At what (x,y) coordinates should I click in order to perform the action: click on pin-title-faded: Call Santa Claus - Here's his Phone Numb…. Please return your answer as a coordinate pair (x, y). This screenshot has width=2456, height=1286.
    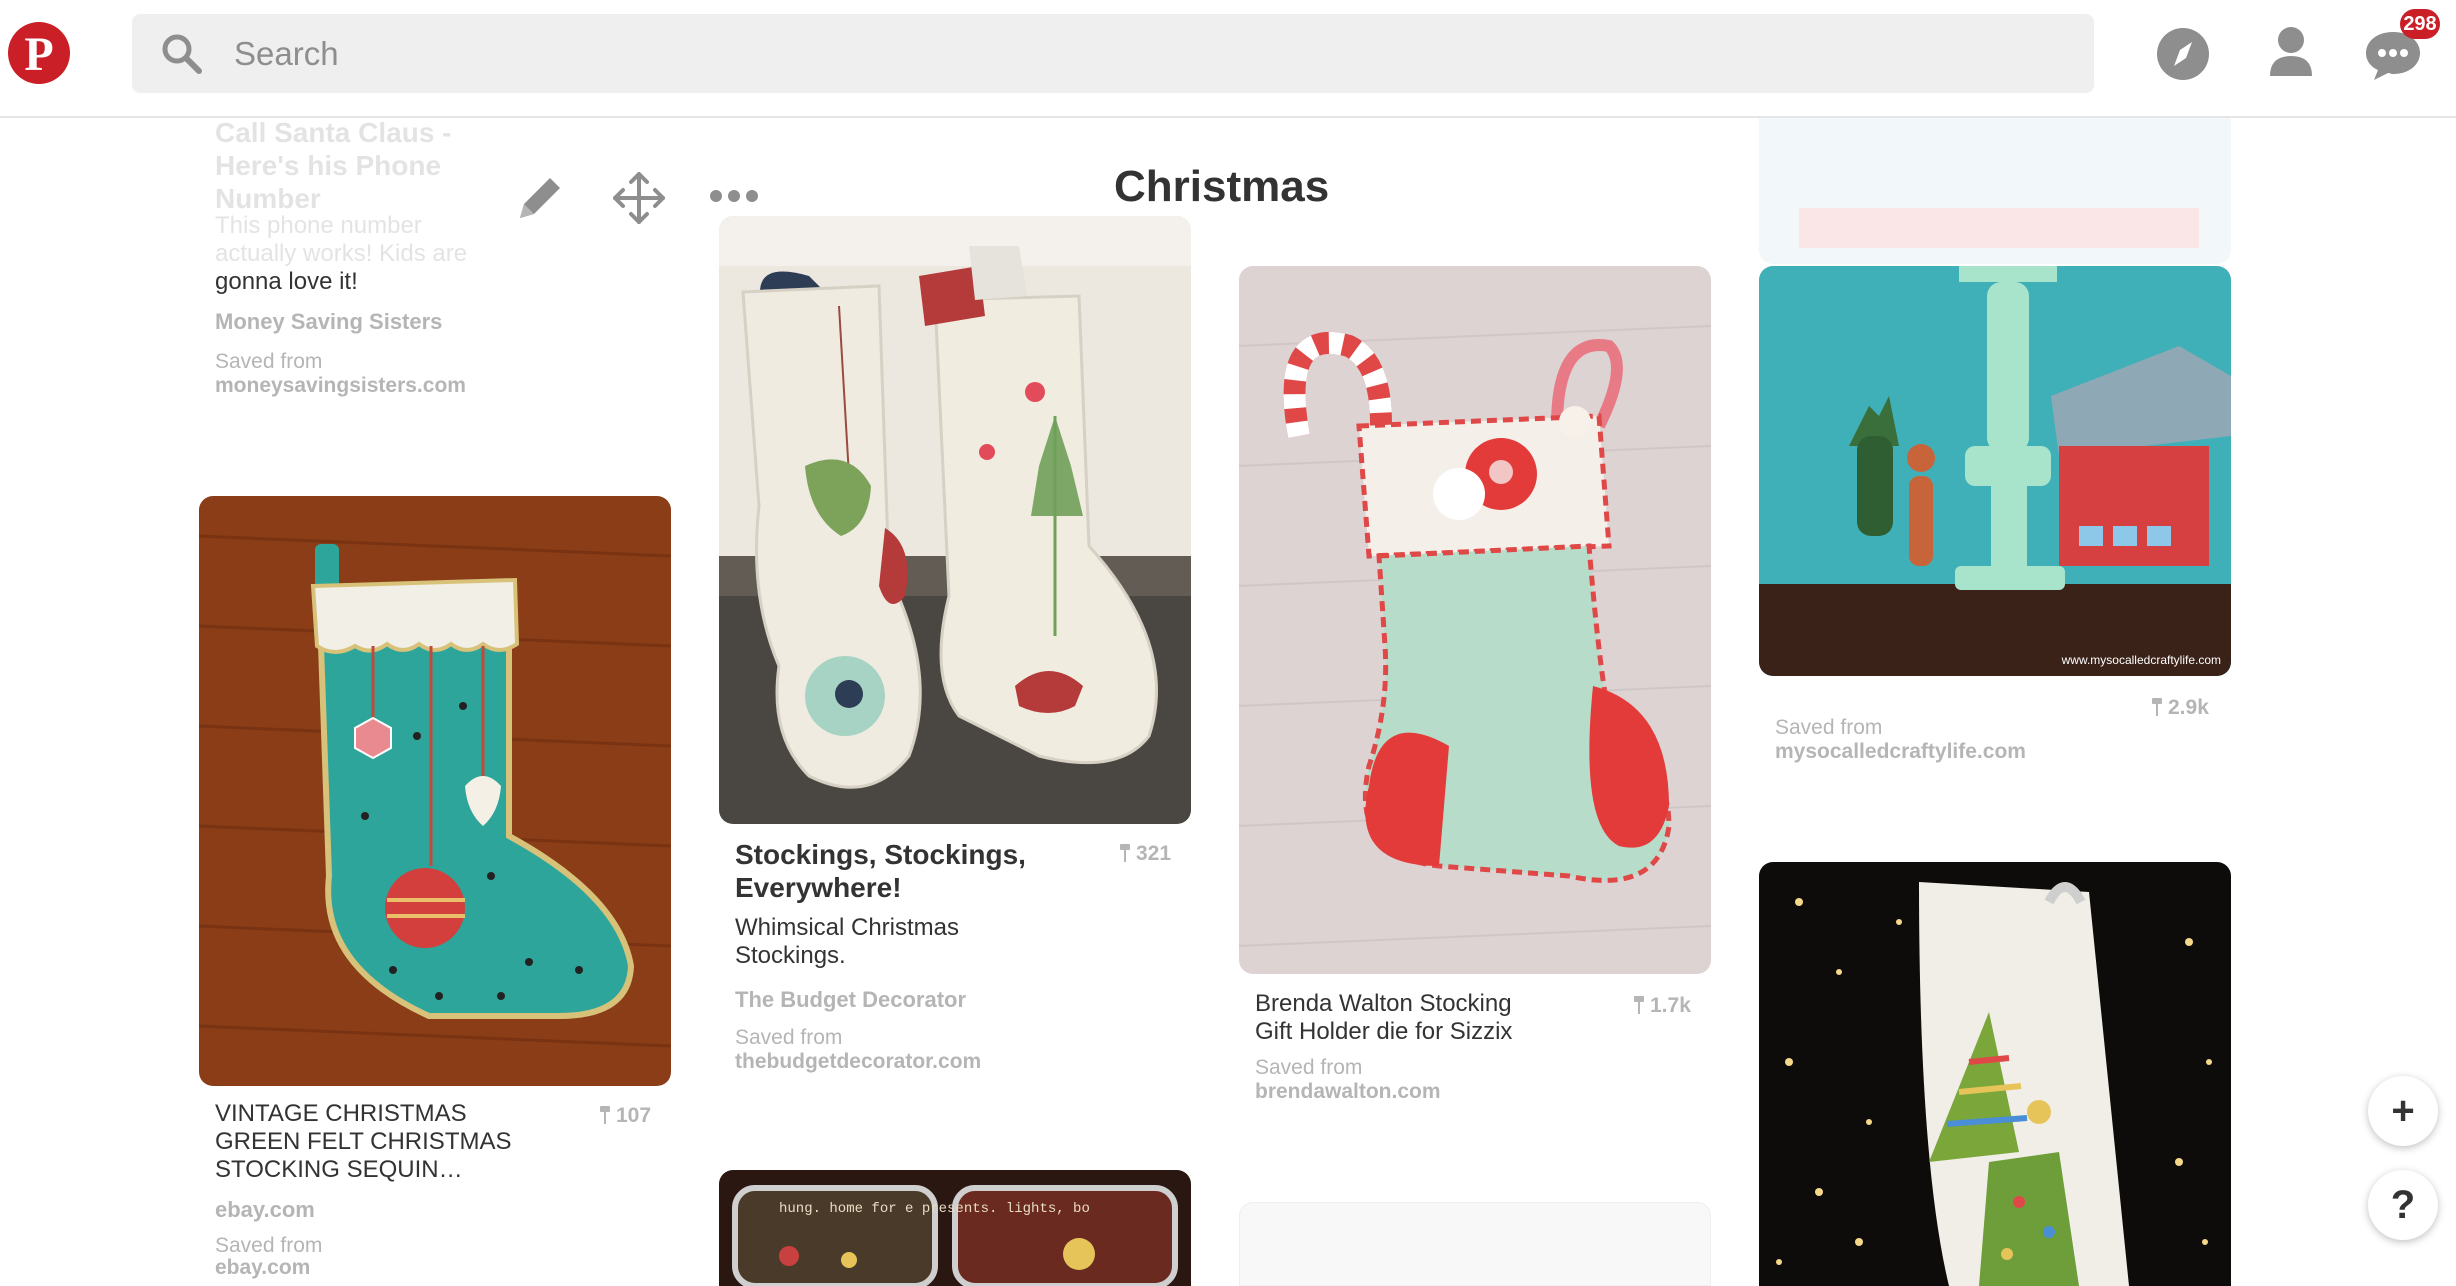
    Looking at the image, I should click on (333, 165).